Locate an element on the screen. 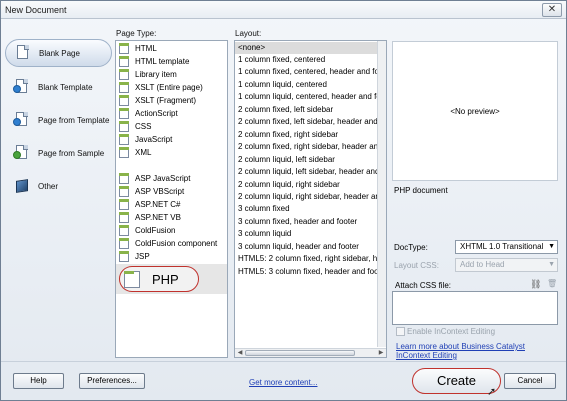  category-blank-page: Blank Page is located at coordinates (58, 53).